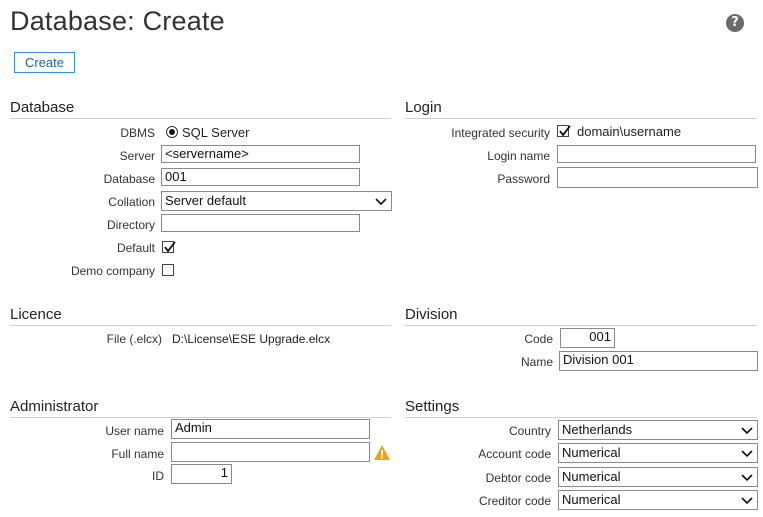 Image resolution: width=763 pixels, height=517 pixels. What do you see at coordinates (44, 62) in the screenshot?
I see `create-button: Create` at bounding box center [44, 62].